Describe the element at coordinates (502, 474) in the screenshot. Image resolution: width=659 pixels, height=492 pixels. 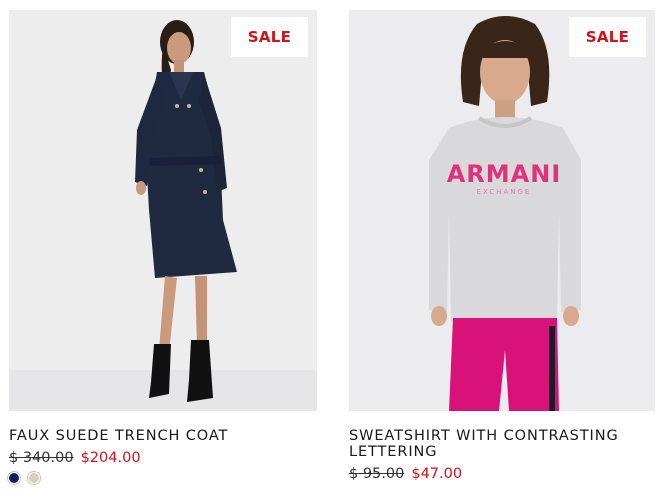
I see `product-price: $ 95.00 $47.00` at that location.